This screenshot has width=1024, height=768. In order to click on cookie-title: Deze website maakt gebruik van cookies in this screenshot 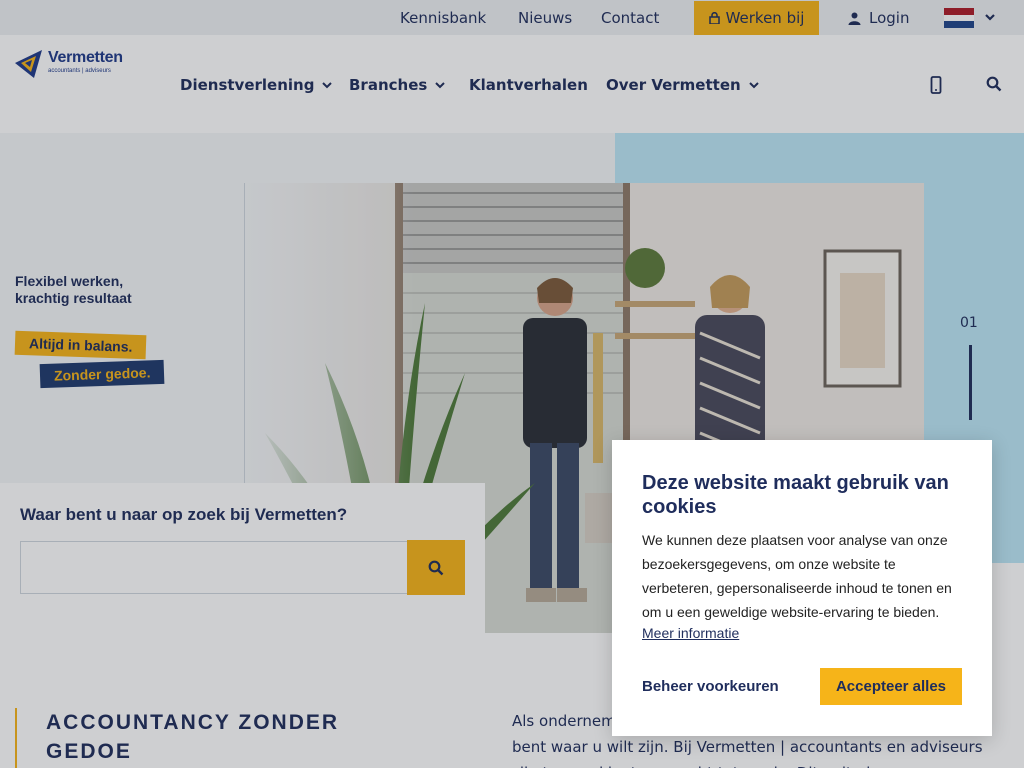, I will do `click(795, 495)`.